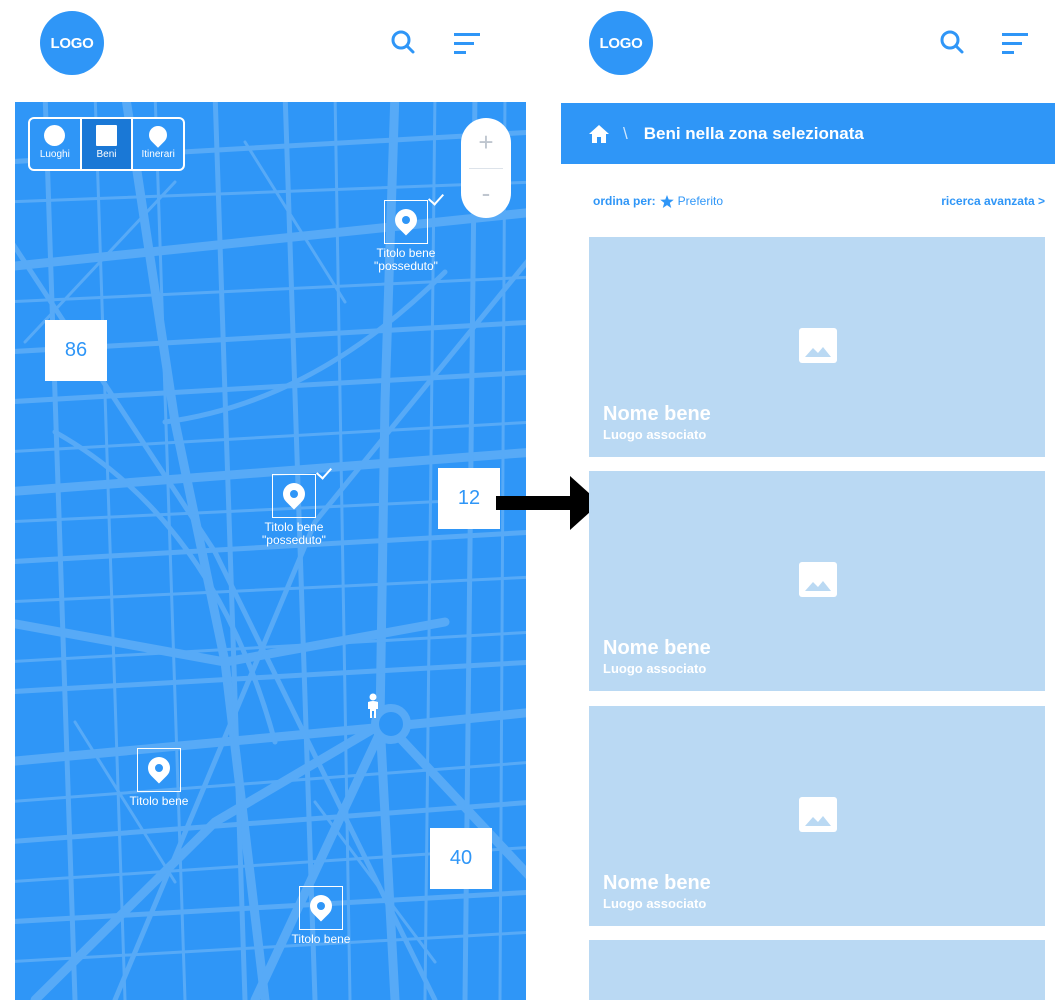  Describe the element at coordinates (55, 135) in the screenshot. I see `circle-icon` at that location.